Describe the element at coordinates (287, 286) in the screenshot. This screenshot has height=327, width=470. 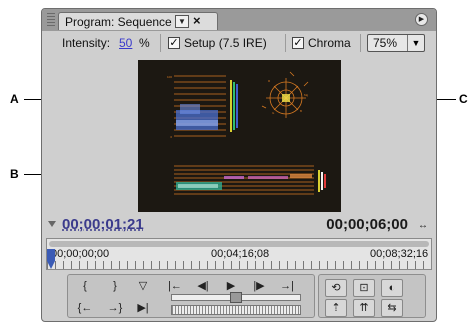
I see `go-to-out-icon: →|` at that location.